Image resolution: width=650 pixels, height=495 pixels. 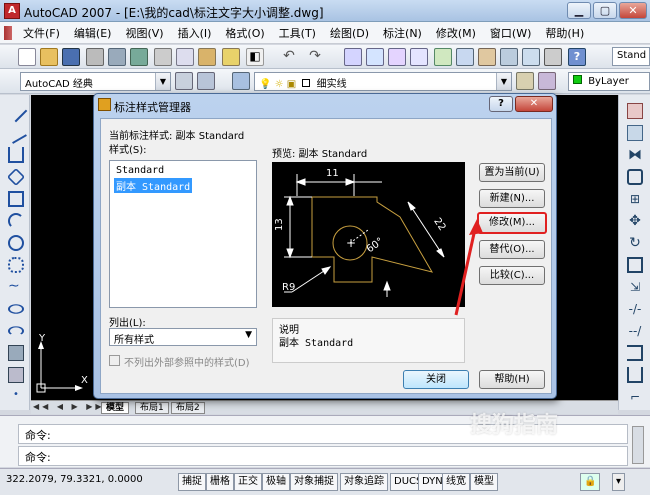 What do you see at coordinates (635, 199) in the screenshot?
I see `array-icon: ⊞` at bounding box center [635, 199].